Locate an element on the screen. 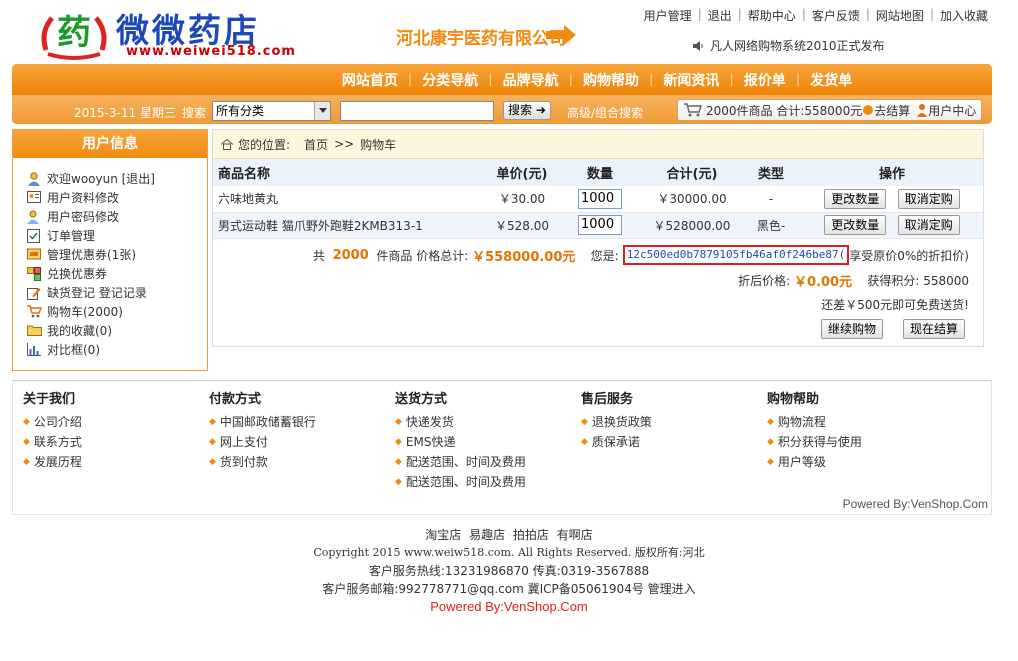  powered-by-link: Powered By:VenShop.Com is located at coordinates (509, 607).